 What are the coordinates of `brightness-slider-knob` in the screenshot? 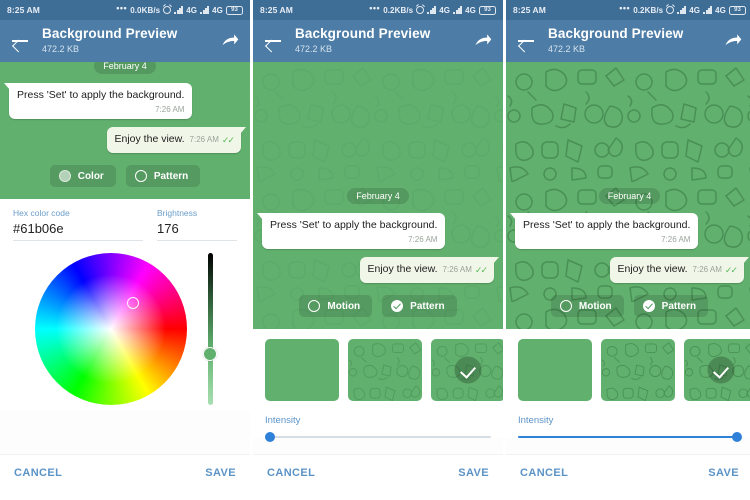 It's located at (210, 354).